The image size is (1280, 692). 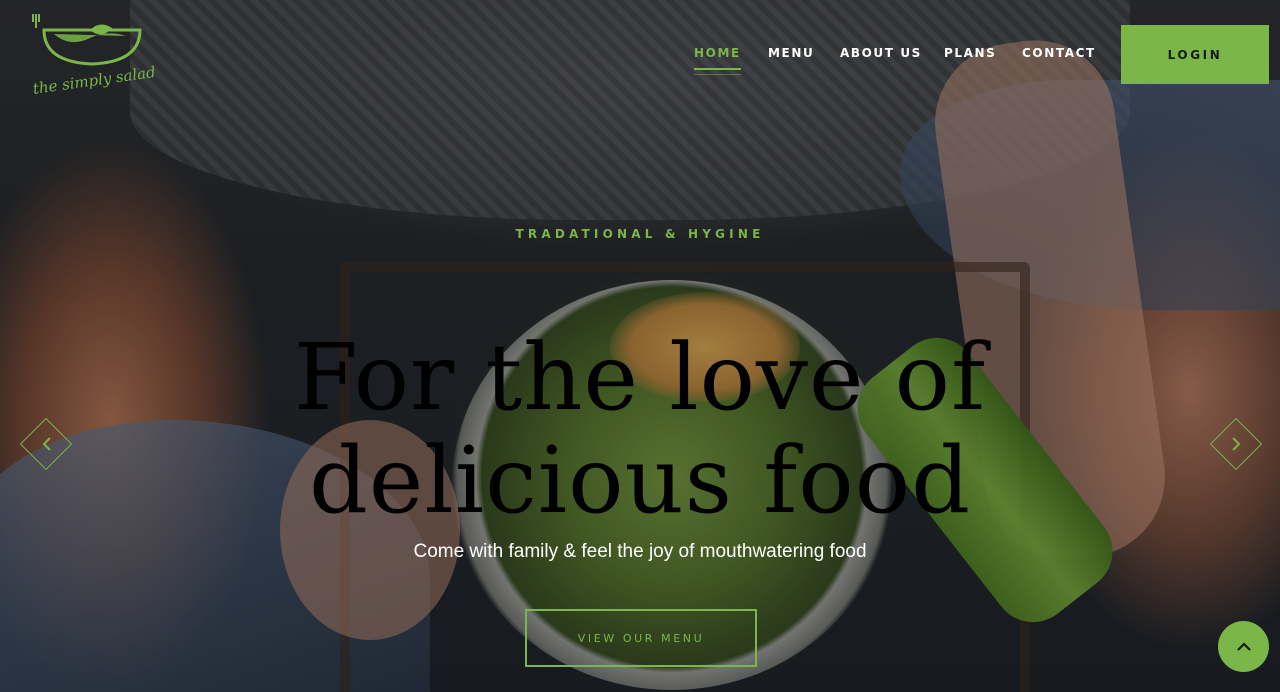 What do you see at coordinates (640, 377) in the screenshot?
I see `hero-headline-line1: For the love of` at bounding box center [640, 377].